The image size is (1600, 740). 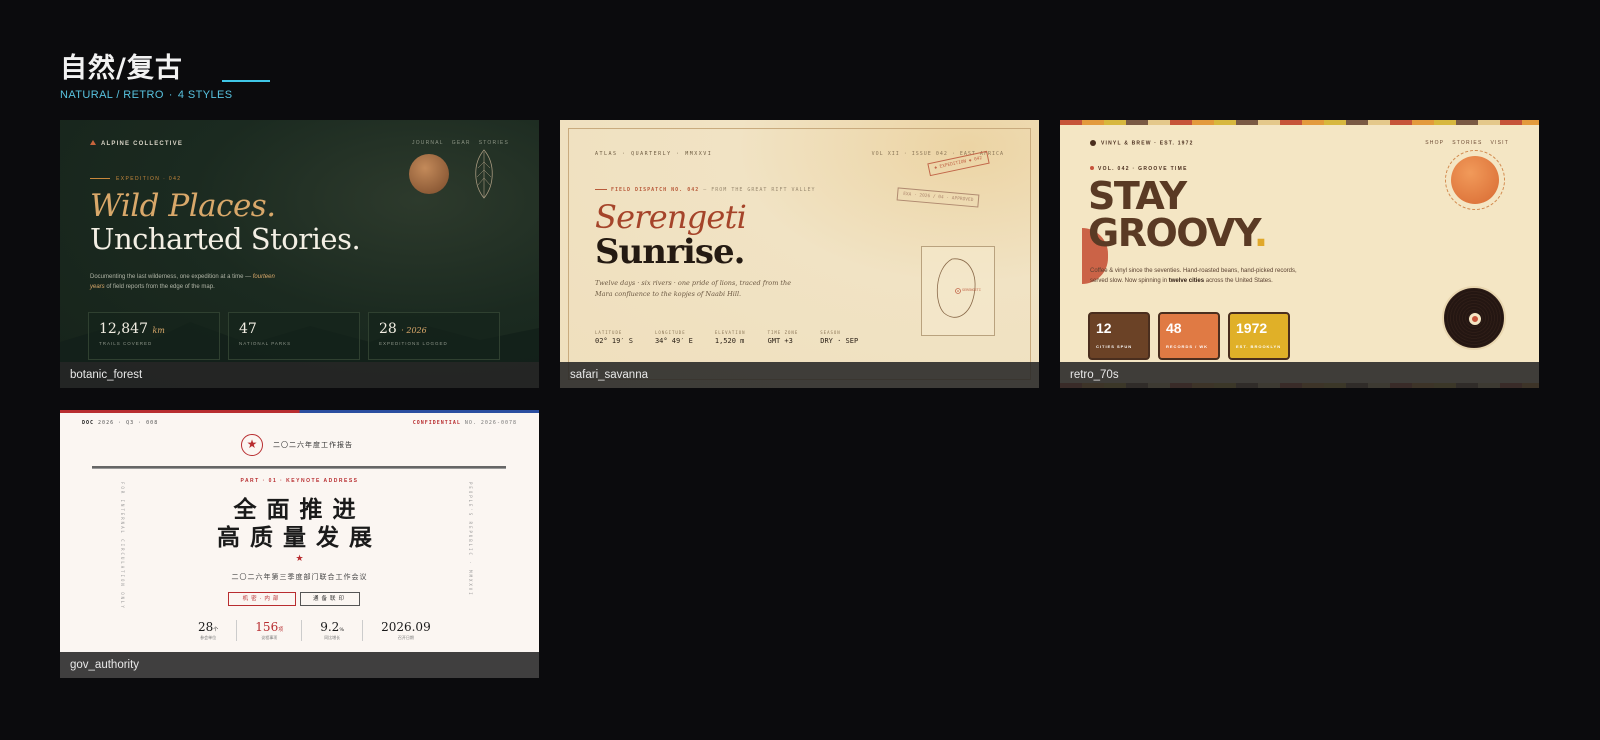 What do you see at coordinates (294, 336) in the screenshot?
I see `forest-stat-2: 47 NATIONAL PARKS` at bounding box center [294, 336].